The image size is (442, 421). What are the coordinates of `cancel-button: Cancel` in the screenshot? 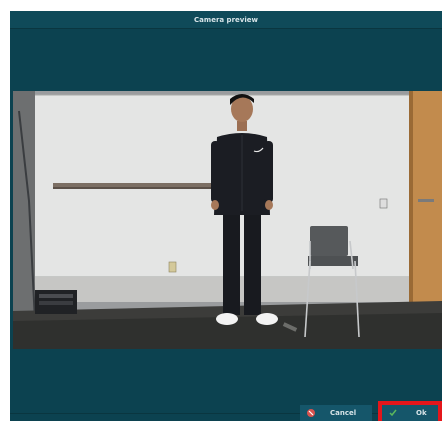 It's located at (336, 413).